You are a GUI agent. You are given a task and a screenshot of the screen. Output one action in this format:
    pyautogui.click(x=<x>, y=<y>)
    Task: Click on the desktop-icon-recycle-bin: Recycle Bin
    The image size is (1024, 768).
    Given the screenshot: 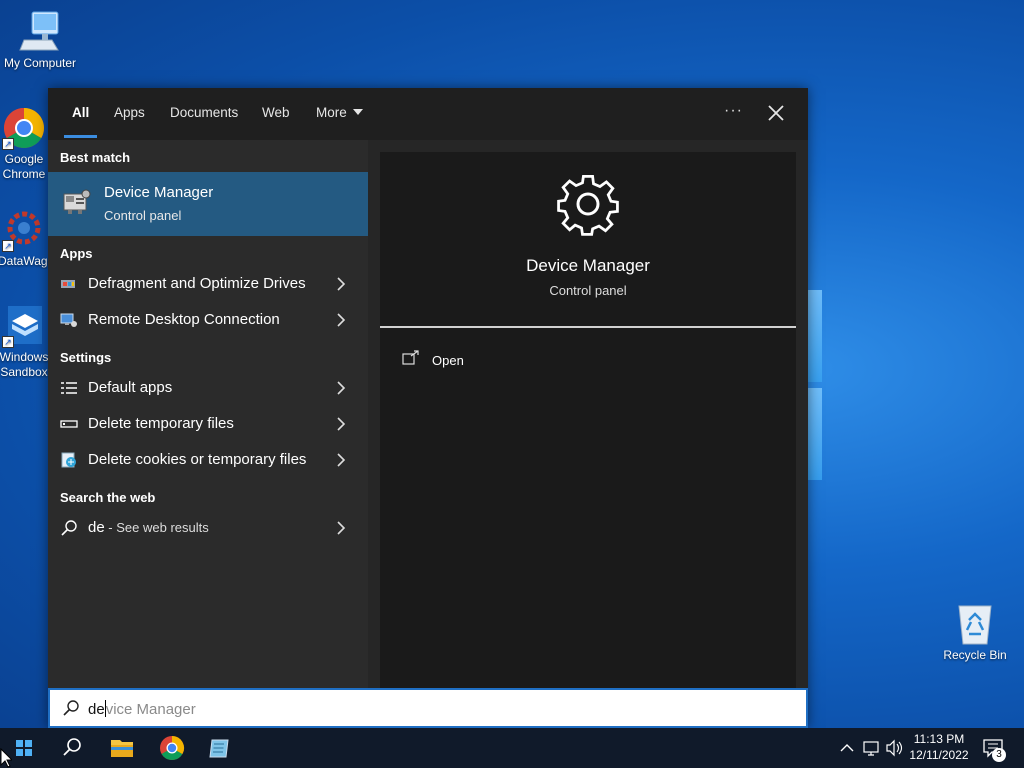 What is the action you would take?
    pyautogui.click(x=975, y=632)
    